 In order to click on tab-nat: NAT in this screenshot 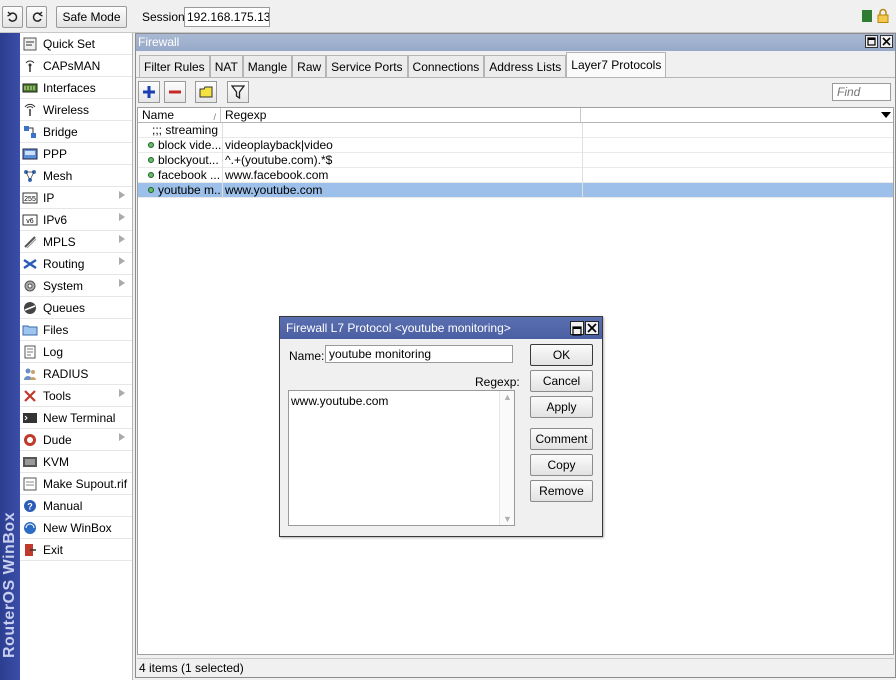, I will do `click(226, 66)`.